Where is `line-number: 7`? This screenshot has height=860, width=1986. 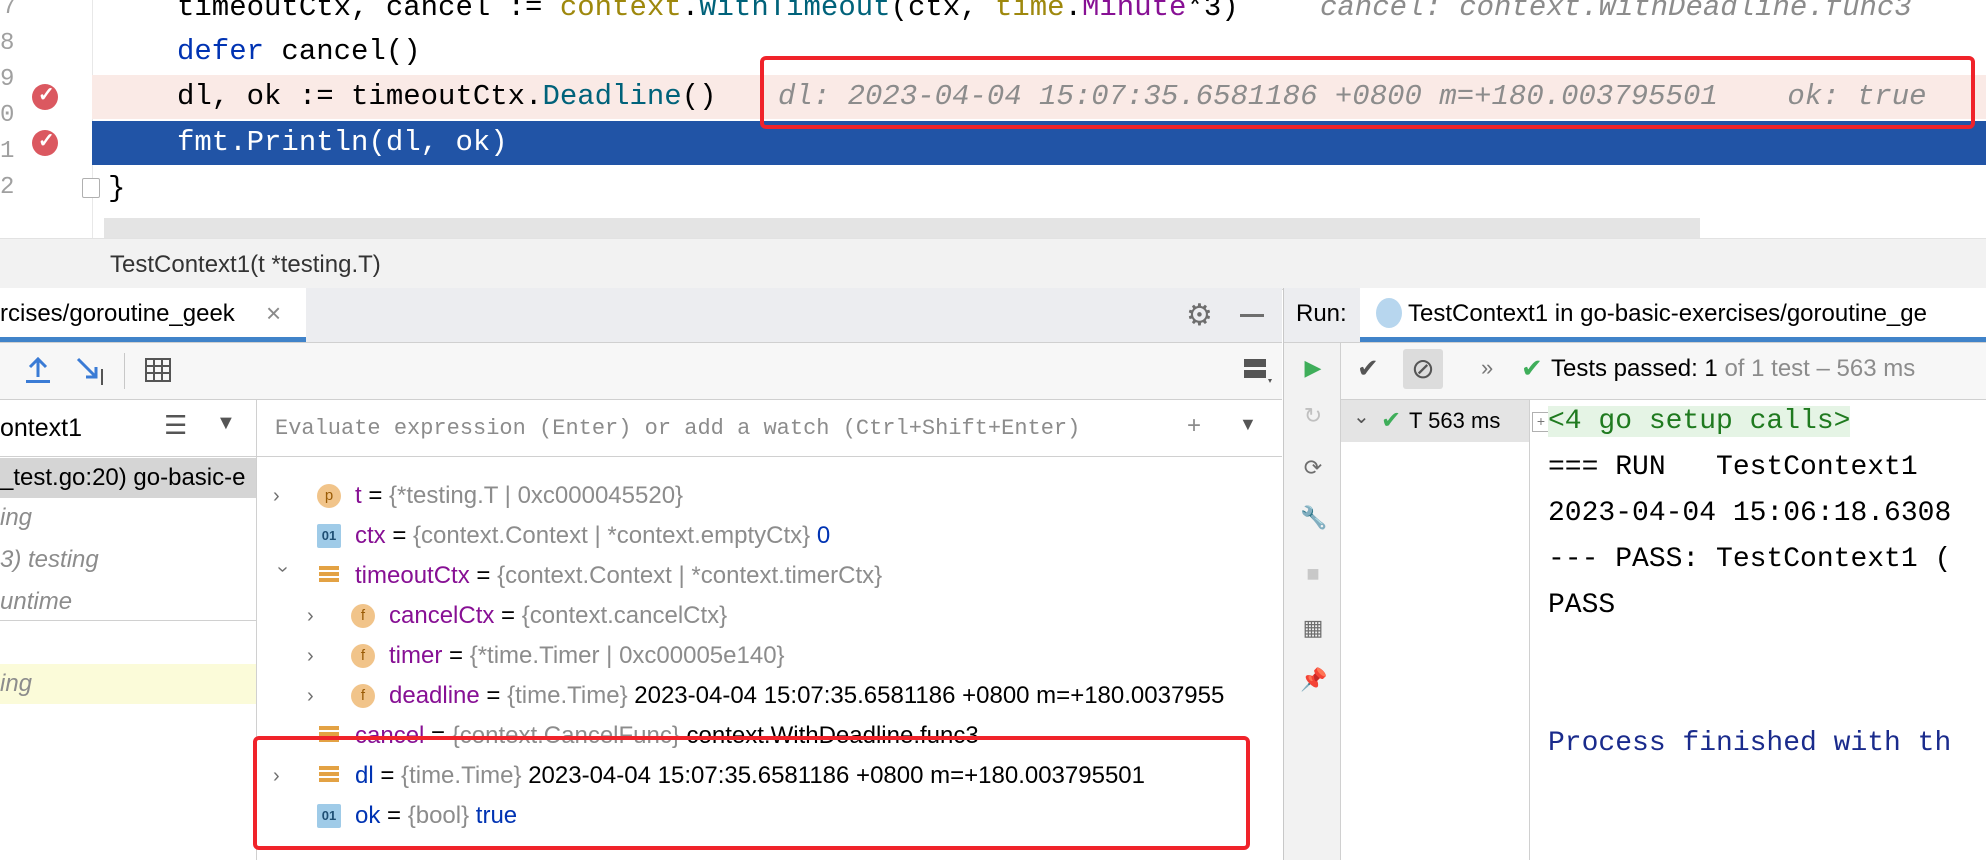 line-number: 7 is located at coordinates (9, 10).